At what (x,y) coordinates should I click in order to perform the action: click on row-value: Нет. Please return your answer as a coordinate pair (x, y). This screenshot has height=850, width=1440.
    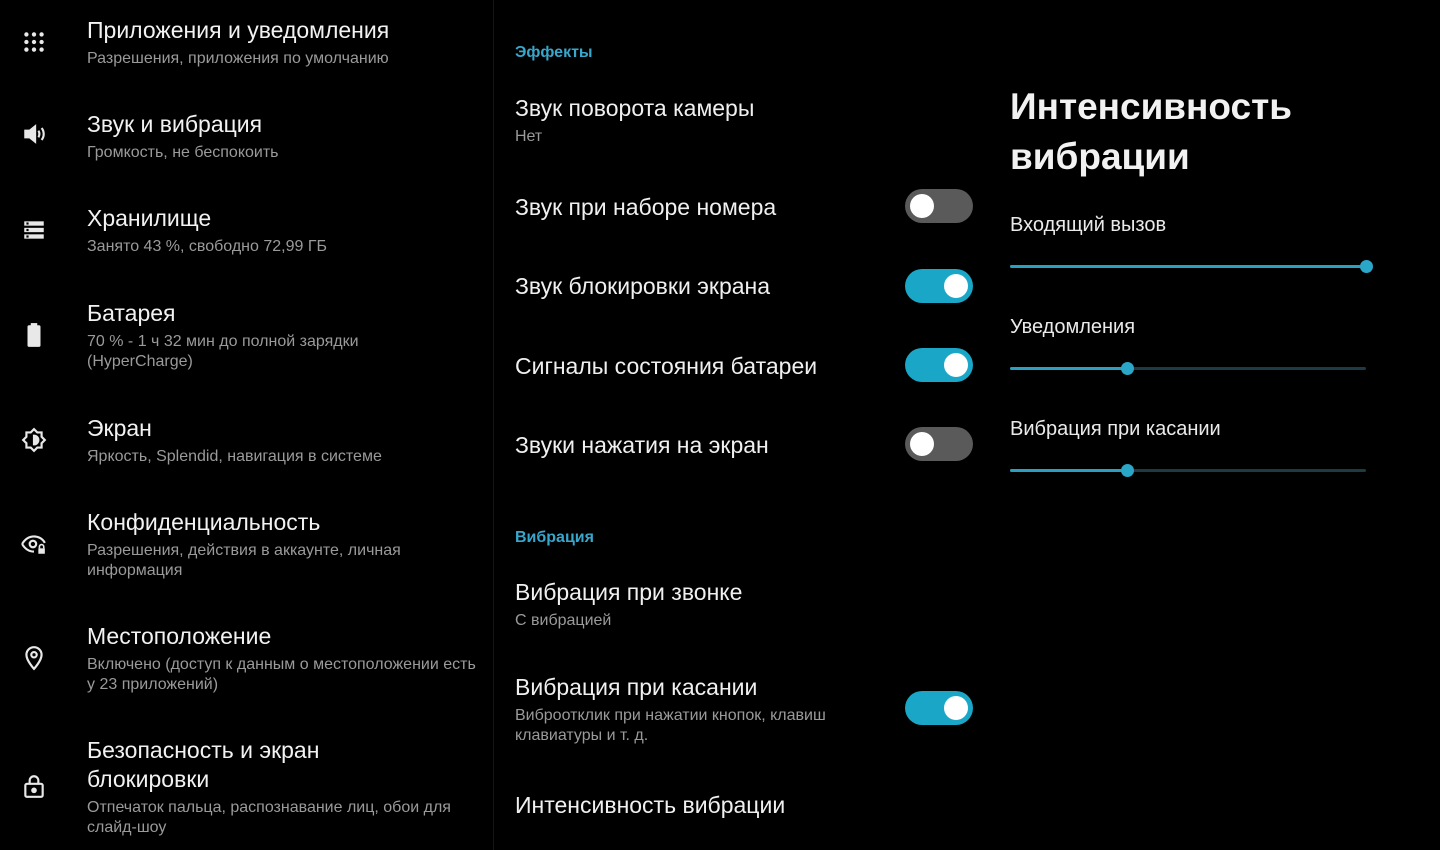
    Looking at the image, I should click on (529, 136).